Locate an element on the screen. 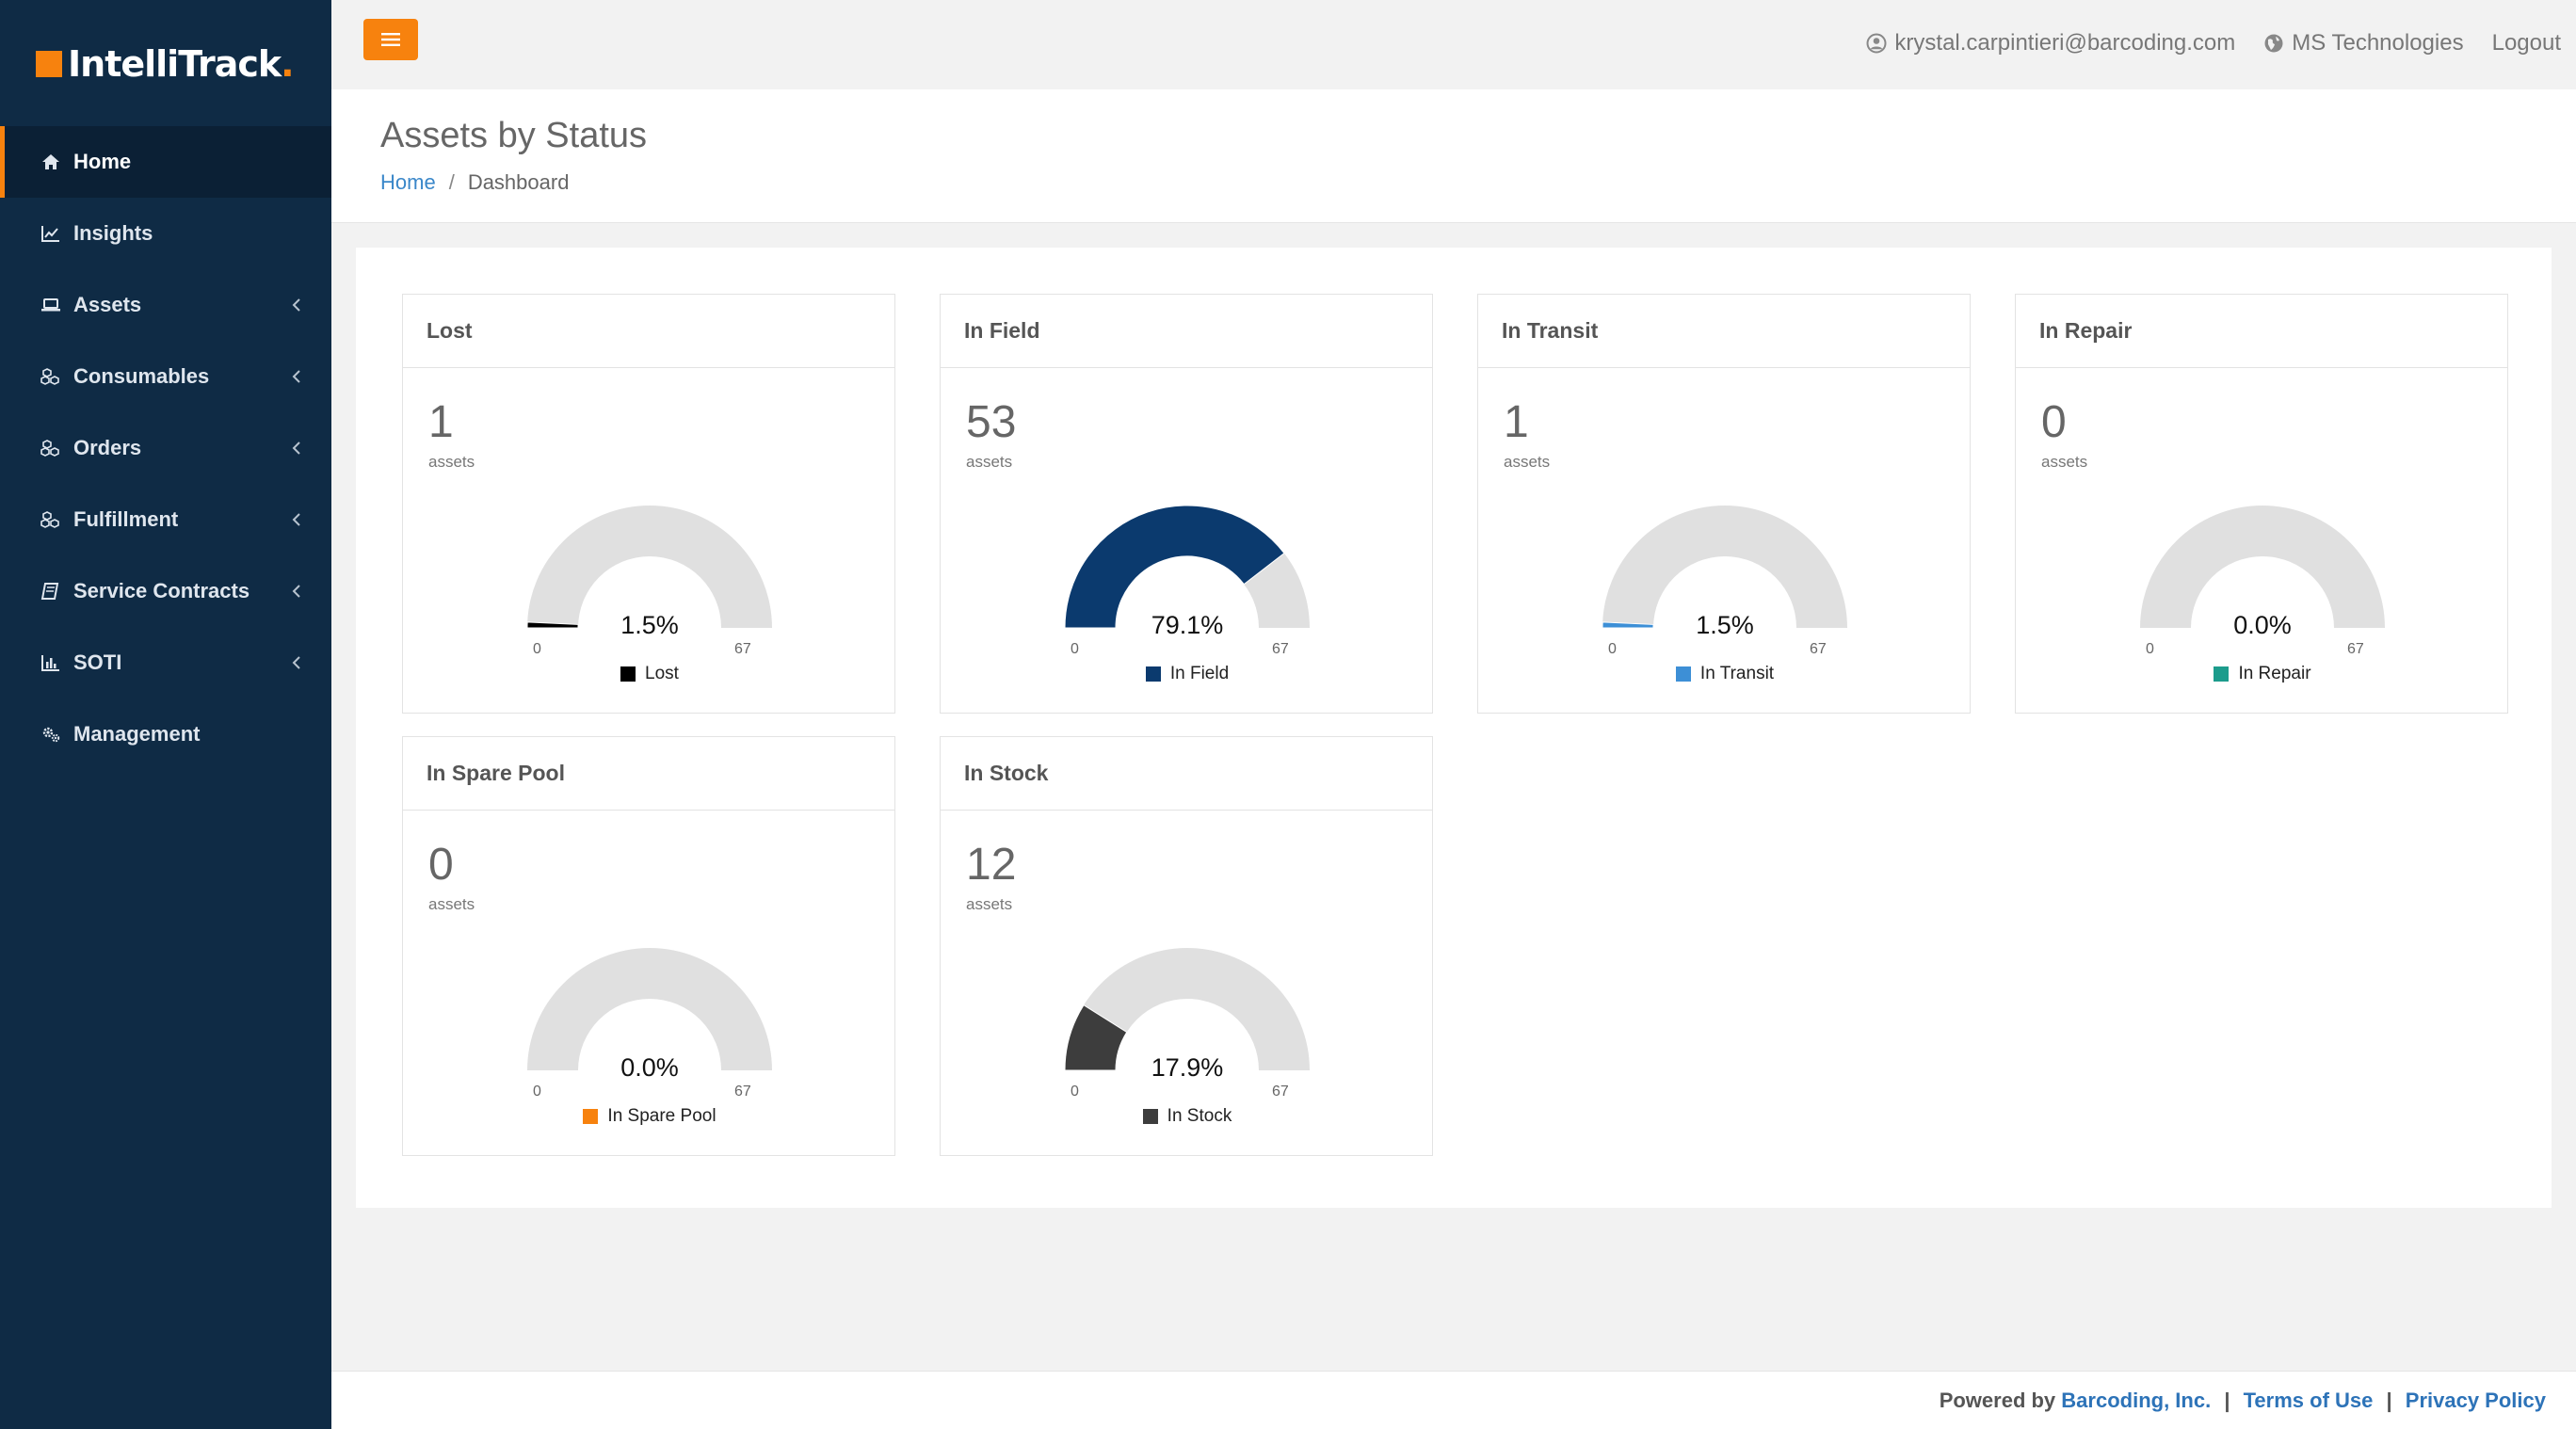 The width and height of the screenshot is (2576, 1429). sidebar-item-consumables: Consumables is located at coordinates (165, 376).